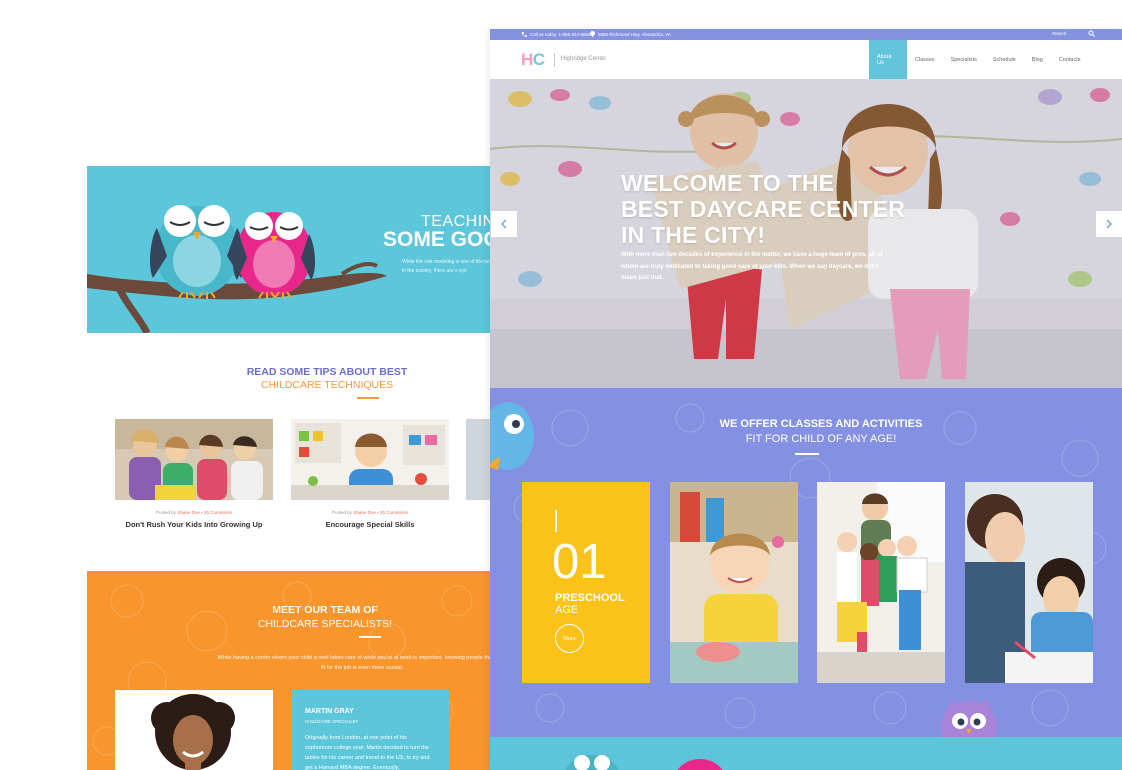 This screenshot has width=1122, height=770. I want to click on purple-owl-icon, so click(969, 718).